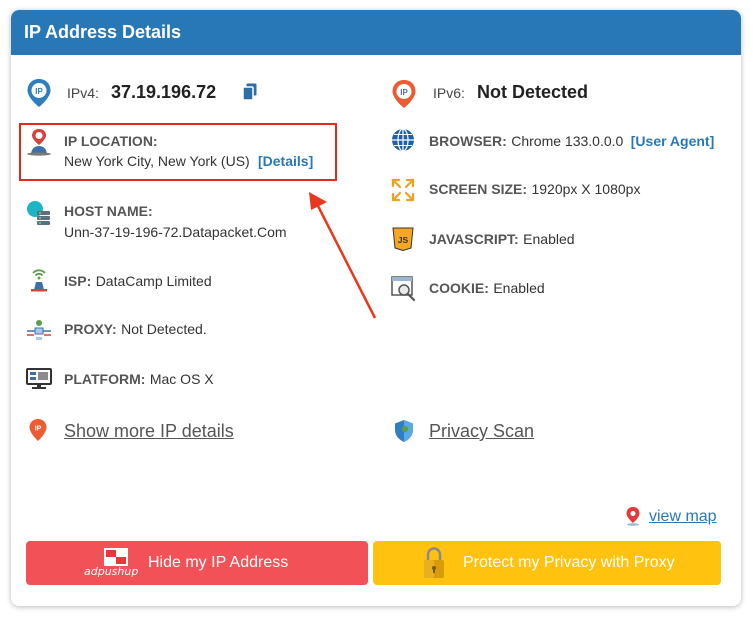 The height and width of the screenshot is (618, 753). Describe the element at coordinates (90, 329) in the screenshot. I see `proxy-label: PROXY:` at that location.